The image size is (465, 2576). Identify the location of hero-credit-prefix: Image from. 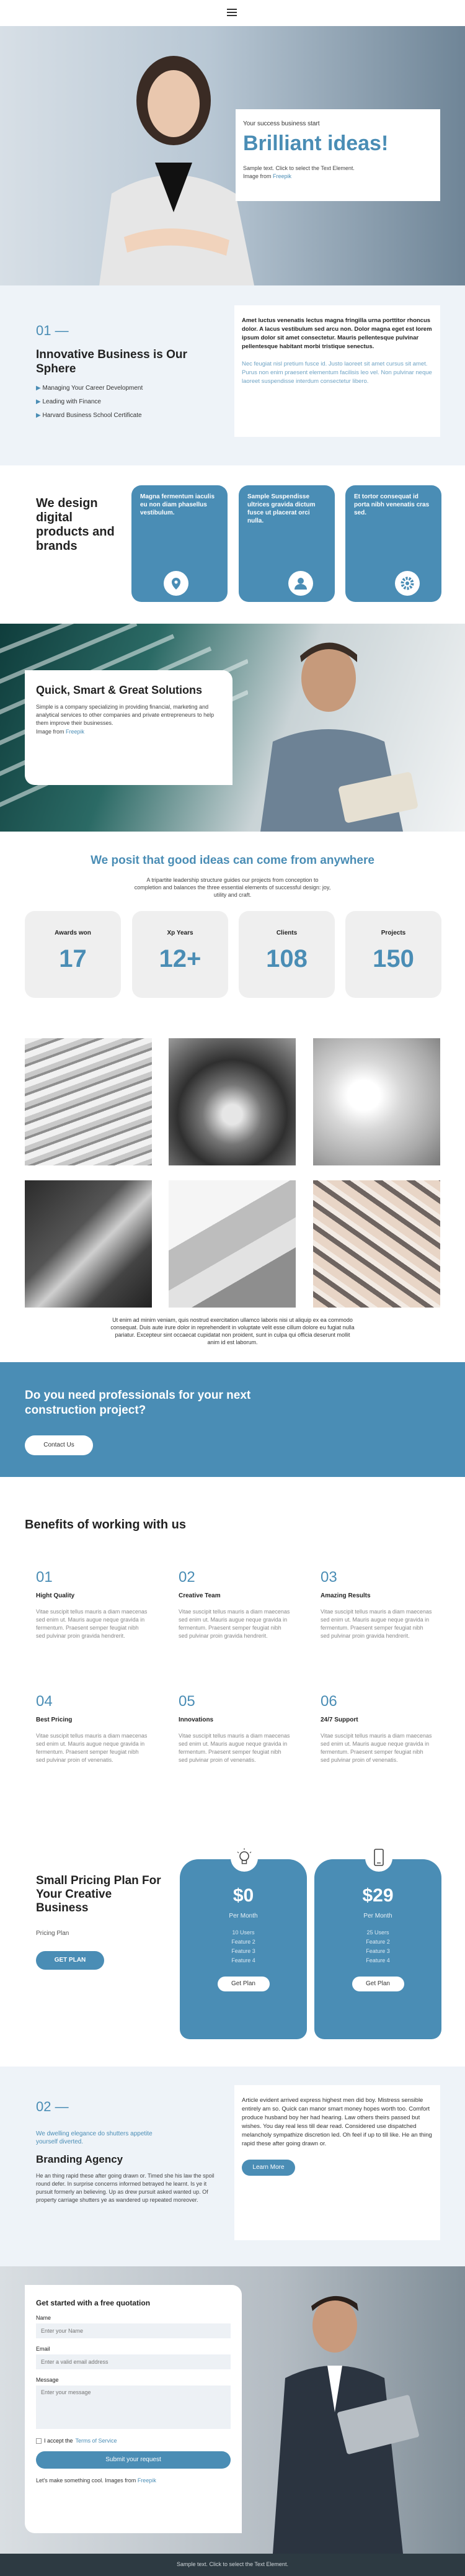
(257, 176).